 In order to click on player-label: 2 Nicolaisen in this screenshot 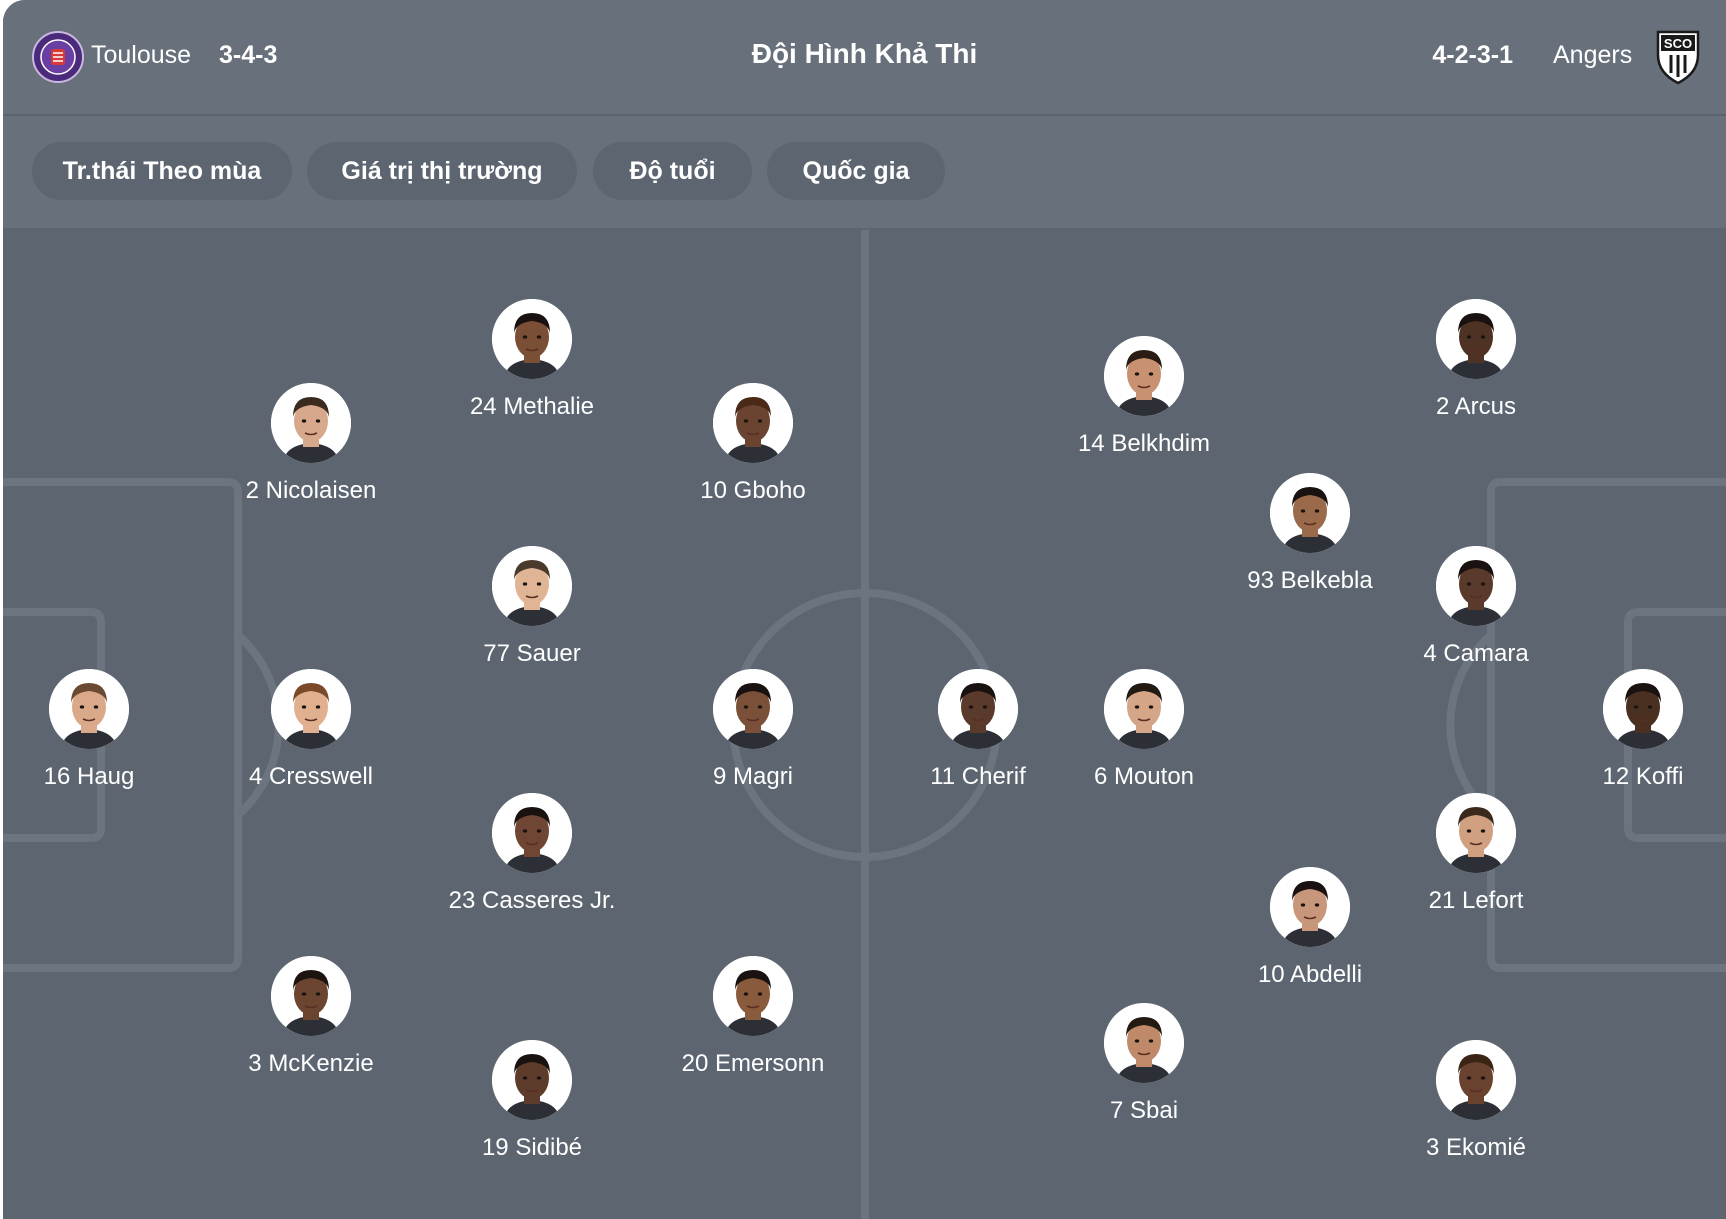, I will do `click(311, 490)`.